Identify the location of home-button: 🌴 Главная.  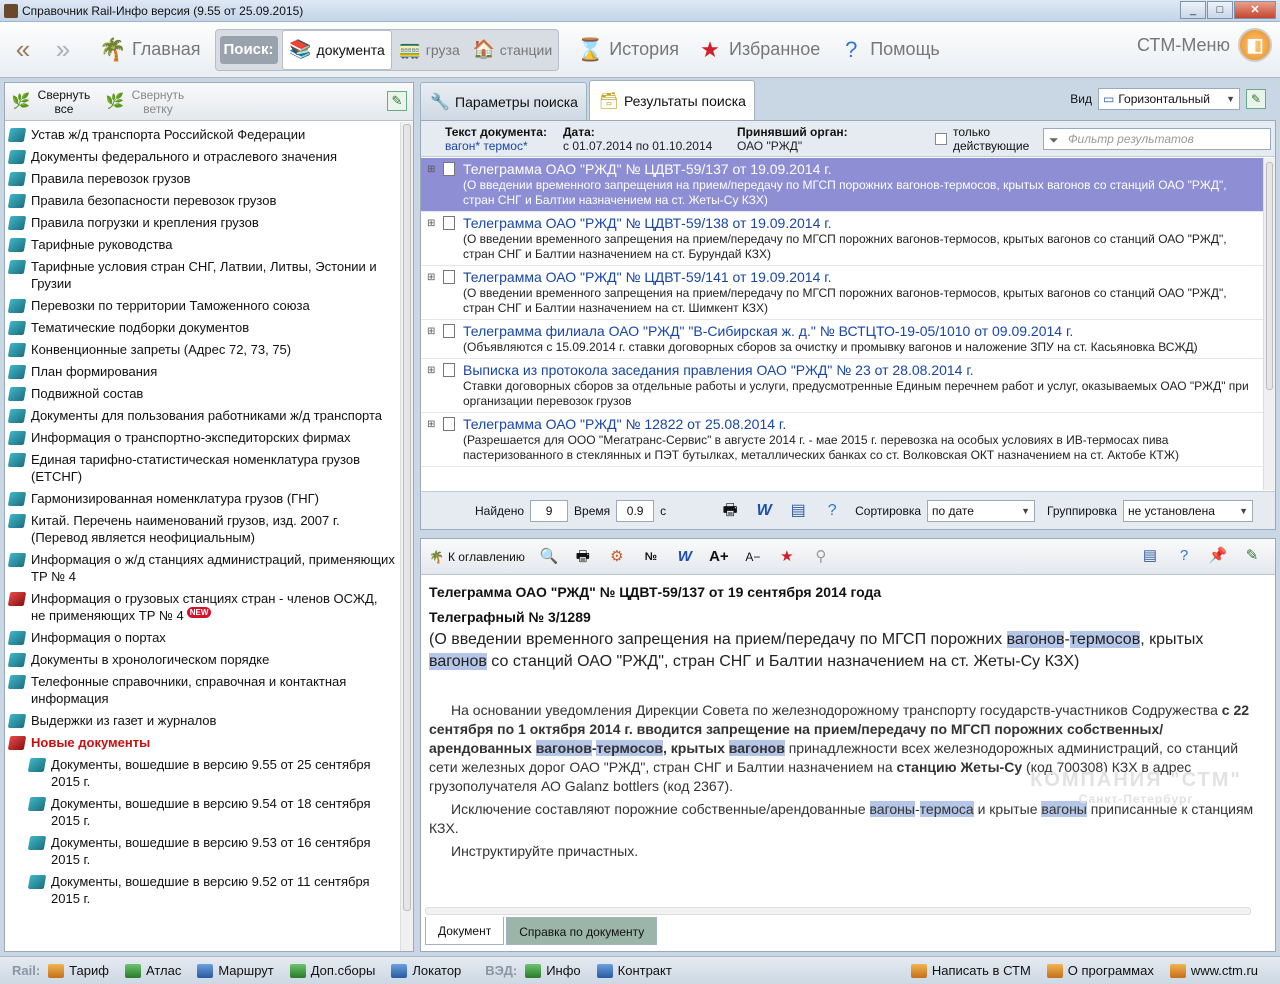
(149, 50).